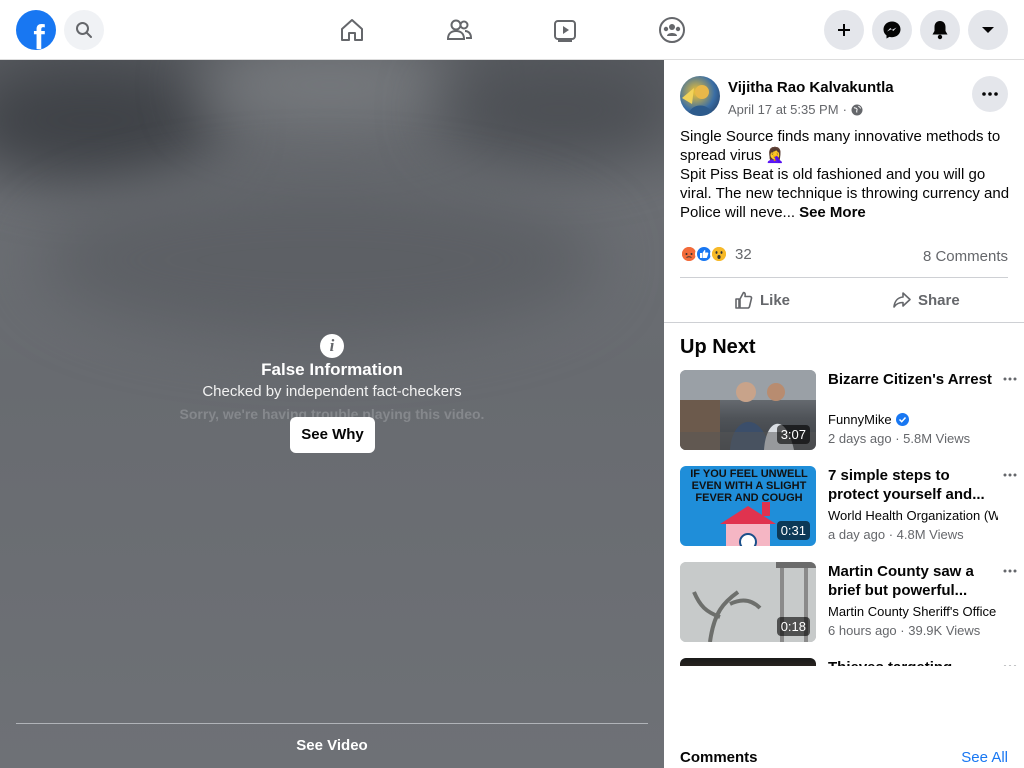 The height and width of the screenshot is (768, 1024). I want to click on wow-reaction-icon, so click(719, 254).